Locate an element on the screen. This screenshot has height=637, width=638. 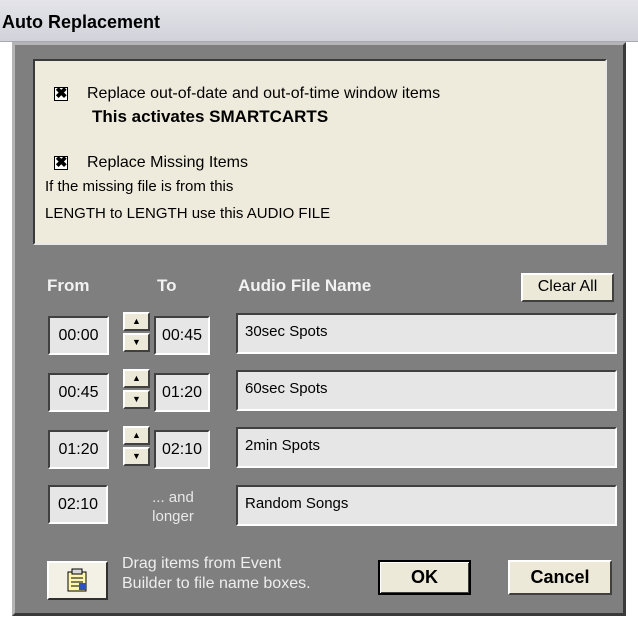
to-field-row1: 00:45 is located at coordinates (182, 335).